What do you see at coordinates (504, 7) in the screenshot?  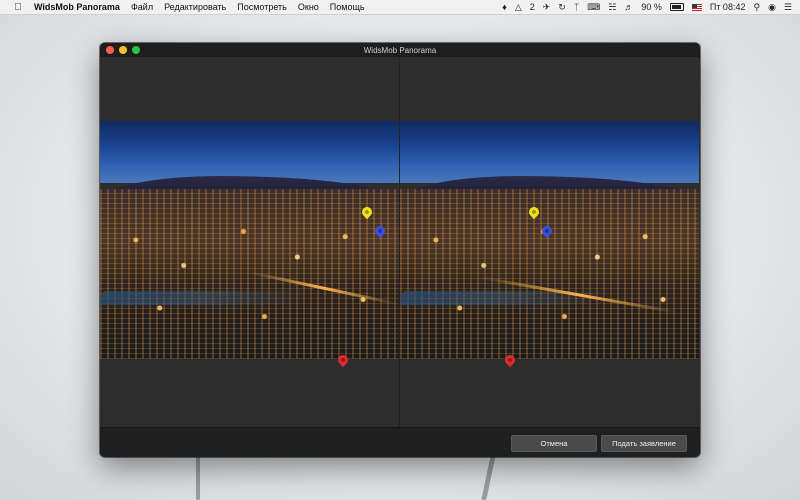 I see `evernote-icon: ♦` at bounding box center [504, 7].